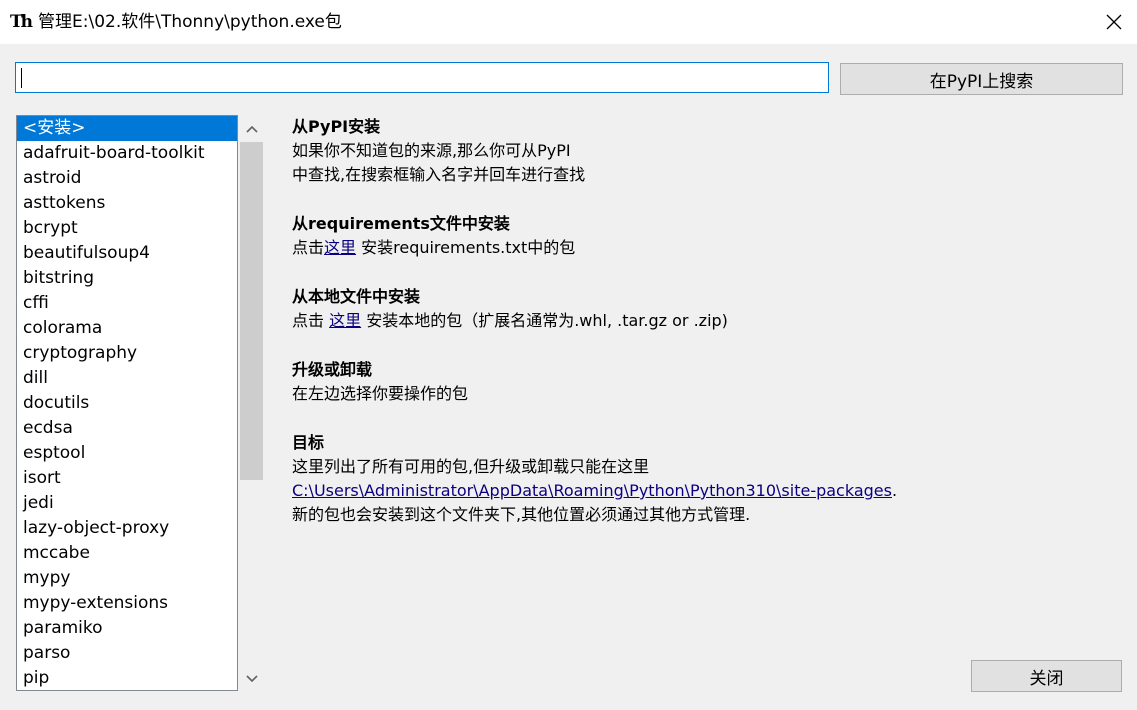 The image size is (1137, 710). What do you see at coordinates (380, 393) in the screenshot?
I see `section-text: 在左边选择你要操作的包` at bounding box center [380, 393].